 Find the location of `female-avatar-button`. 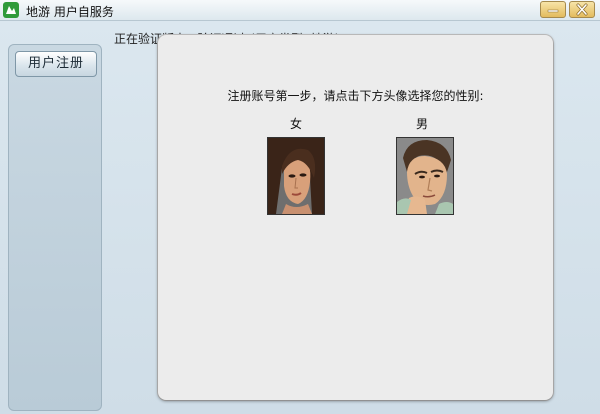

female-avatar-button is located at coordinates (296, 176).